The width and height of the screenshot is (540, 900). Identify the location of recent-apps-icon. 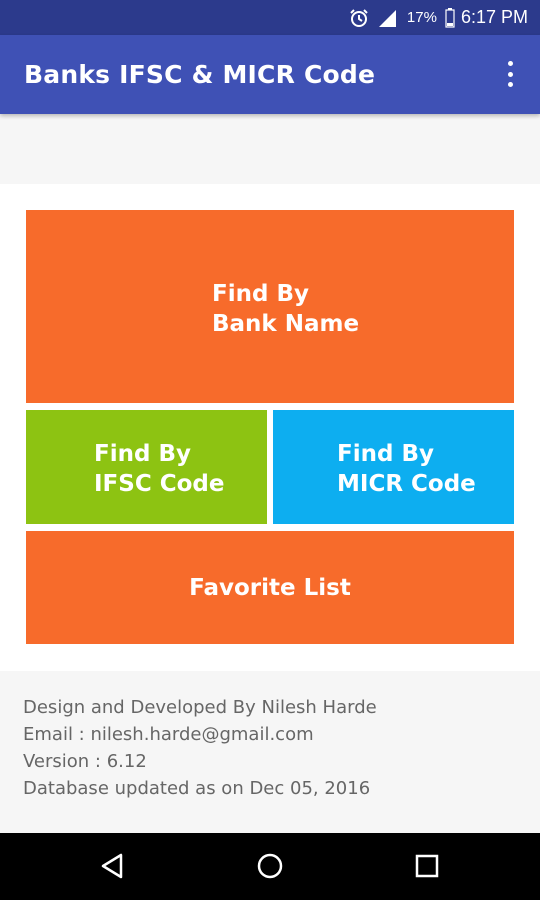
(427, 866).